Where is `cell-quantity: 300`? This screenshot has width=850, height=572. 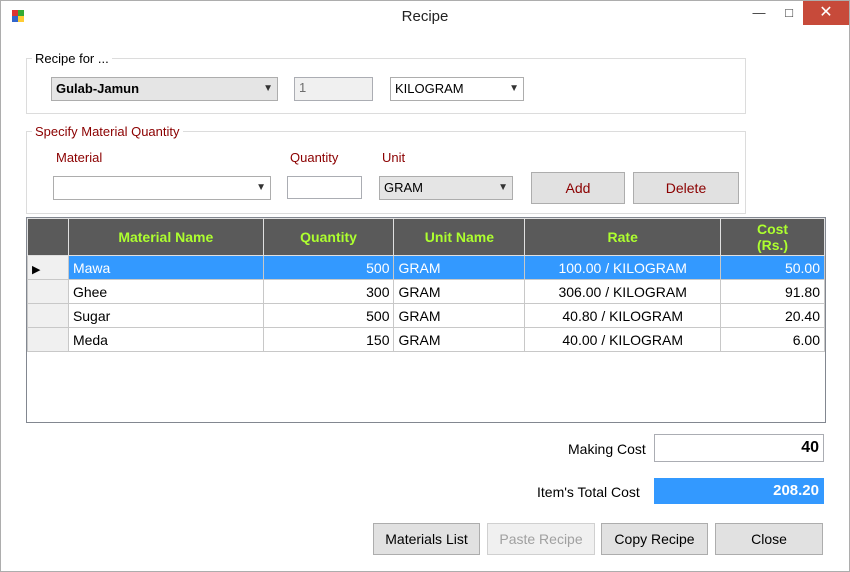
cell-quantity: 300 is located at coordinates (328, 291).